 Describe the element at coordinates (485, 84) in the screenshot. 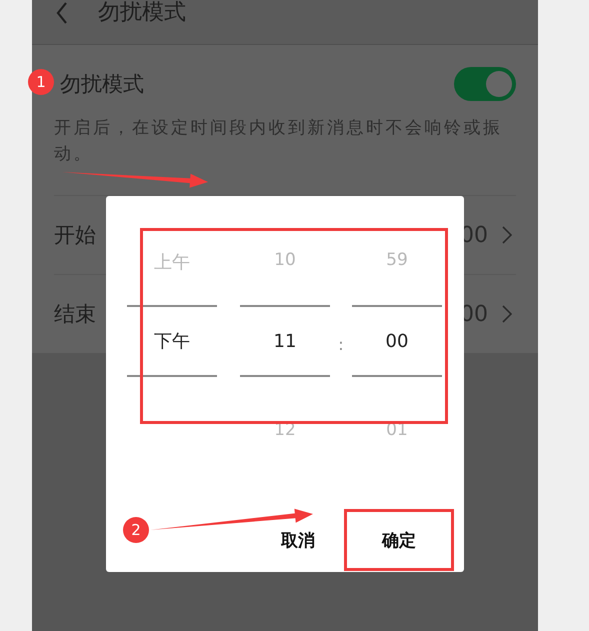

I see `toggle-switch` at that location.